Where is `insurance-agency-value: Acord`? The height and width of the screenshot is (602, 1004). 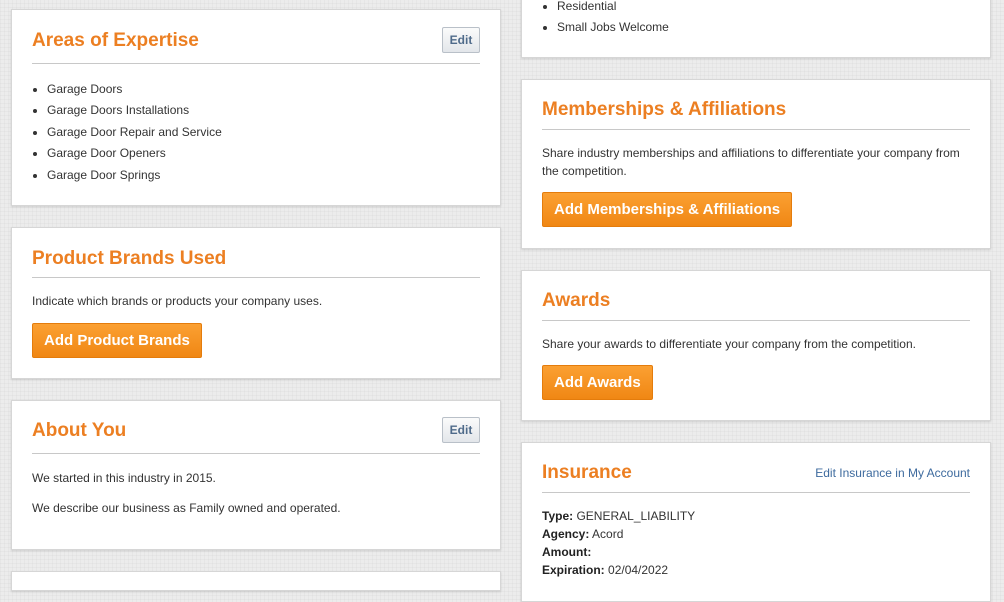
insurance-agency-value: Acord is located at coordinates (608, 534).